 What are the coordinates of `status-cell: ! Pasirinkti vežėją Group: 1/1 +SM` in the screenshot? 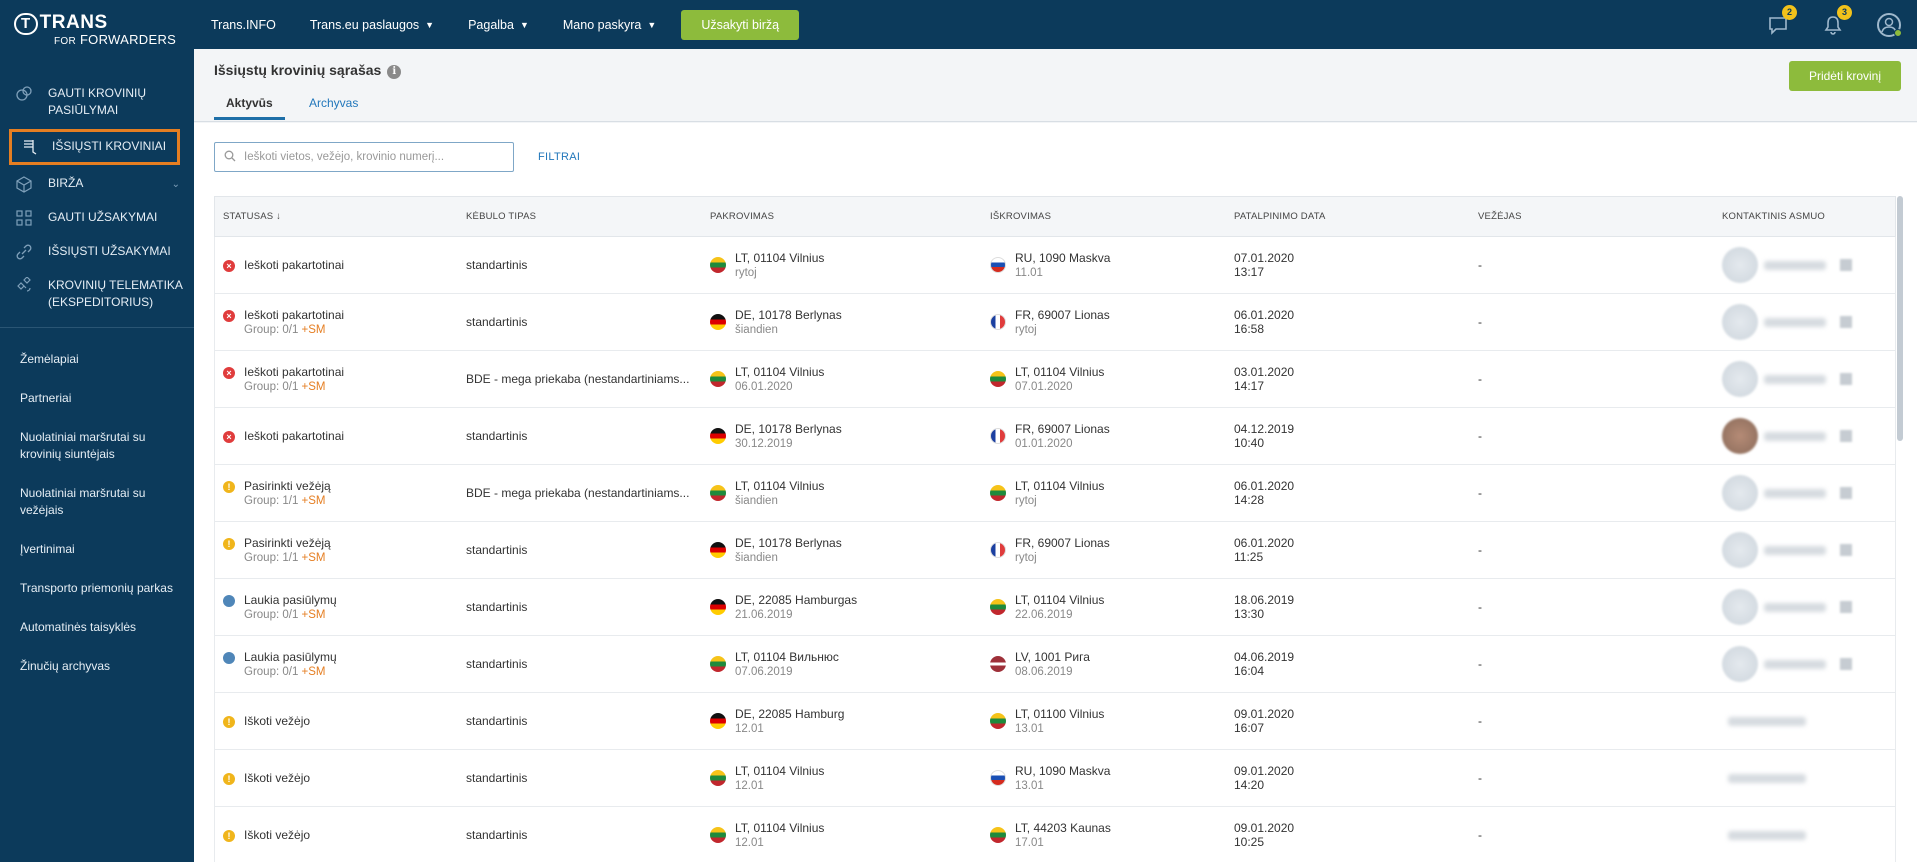 It's located at (336, 550).